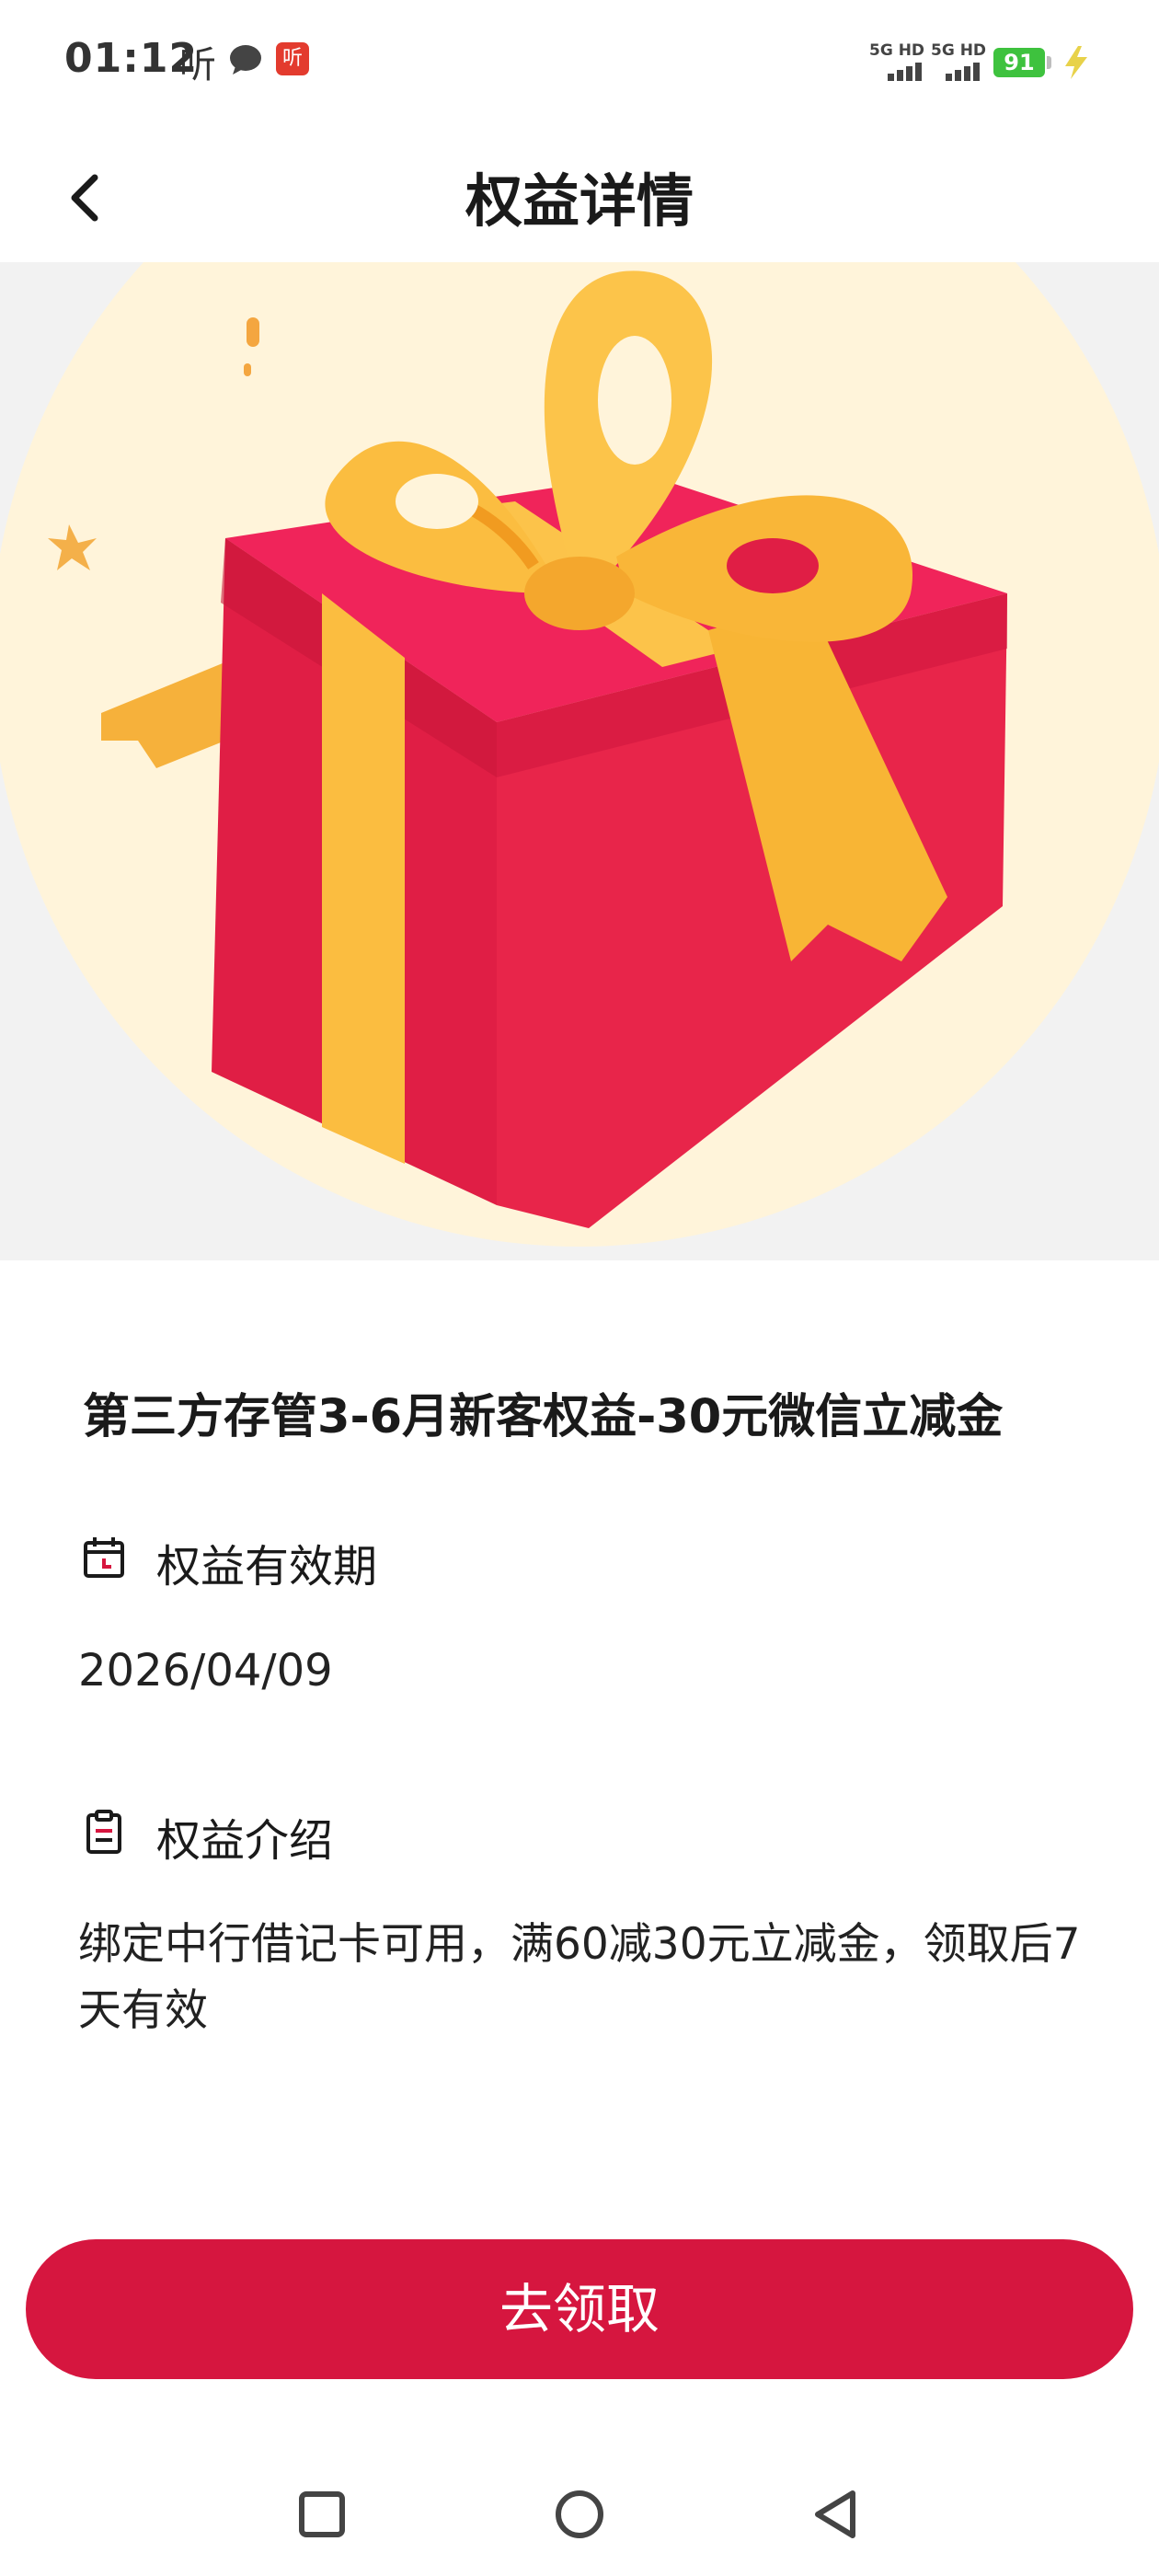  I want to click on message-bubble-icon, so click(245, 60).